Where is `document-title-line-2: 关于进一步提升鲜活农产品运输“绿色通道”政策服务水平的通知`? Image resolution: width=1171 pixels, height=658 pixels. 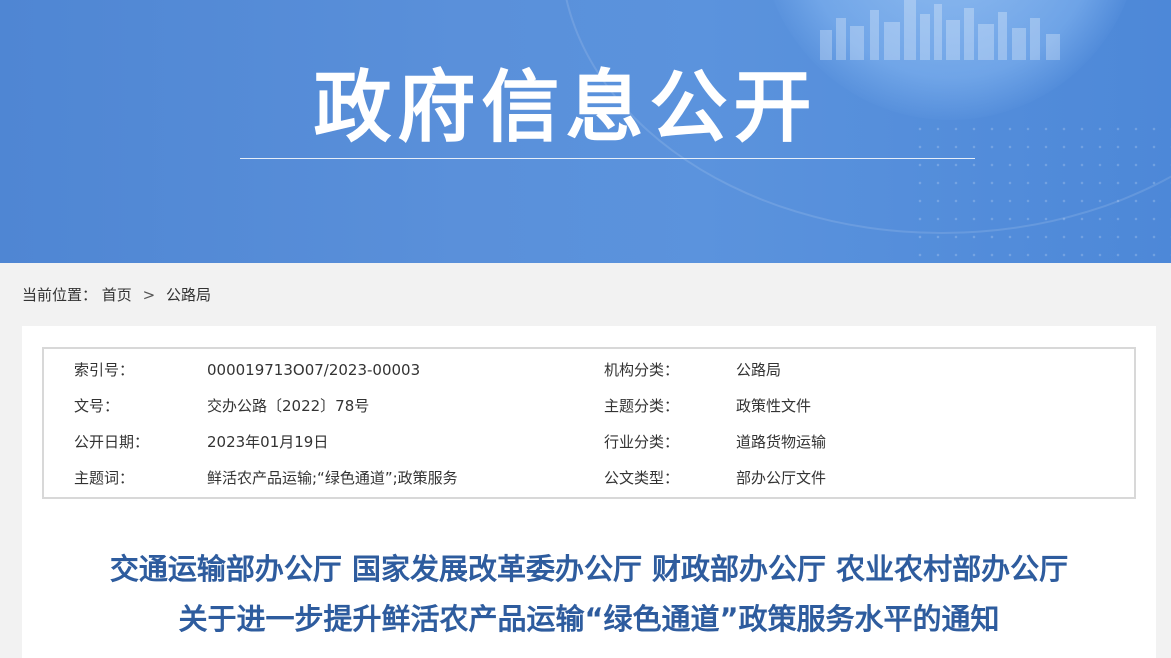 document-title-line-2: 关于进一步提升鲜活农产品运输“绿色通道”政策服务水平的通知 is located at coordinates (589, 619).